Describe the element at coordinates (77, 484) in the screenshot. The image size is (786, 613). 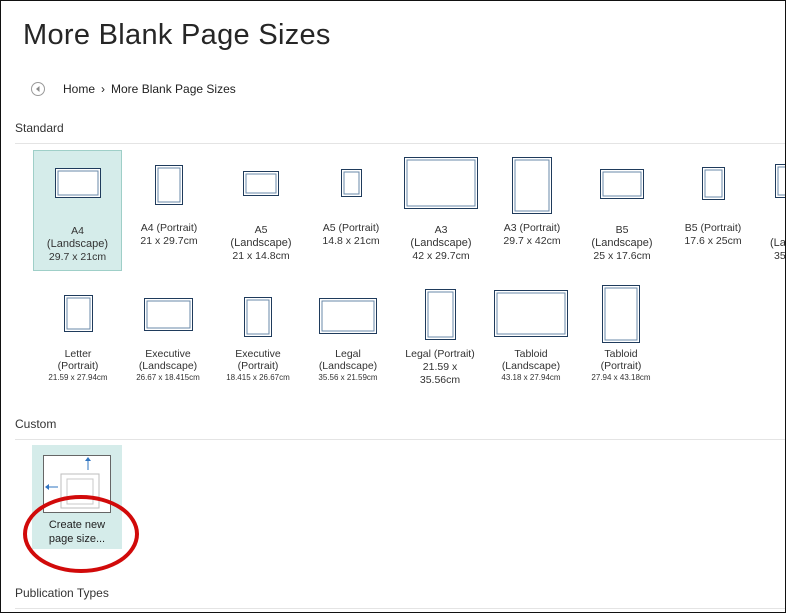
I see `custom-page-size-icon` at that location.